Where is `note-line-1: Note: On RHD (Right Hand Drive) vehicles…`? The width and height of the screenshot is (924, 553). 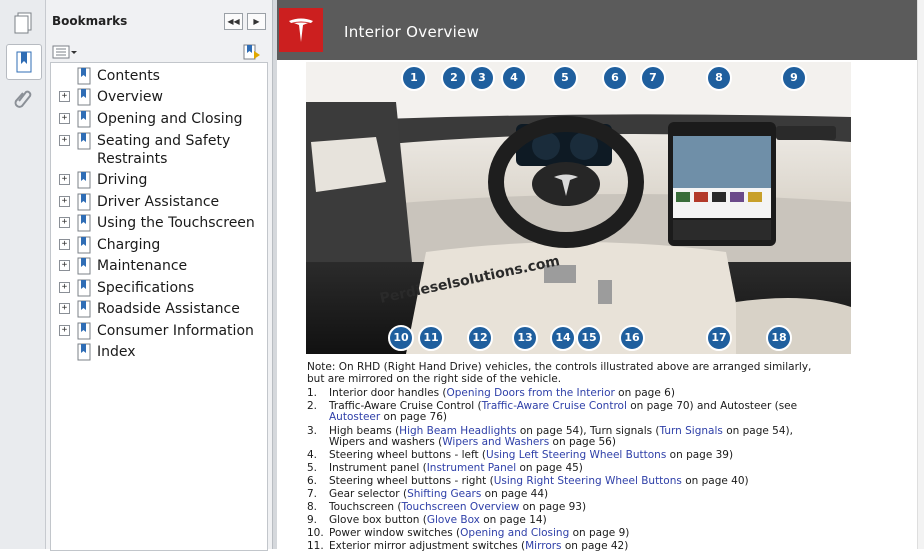
note-line-1: Note: On RHD (Right Hand Drive) vehicles… is located at coordinates (559, 367).